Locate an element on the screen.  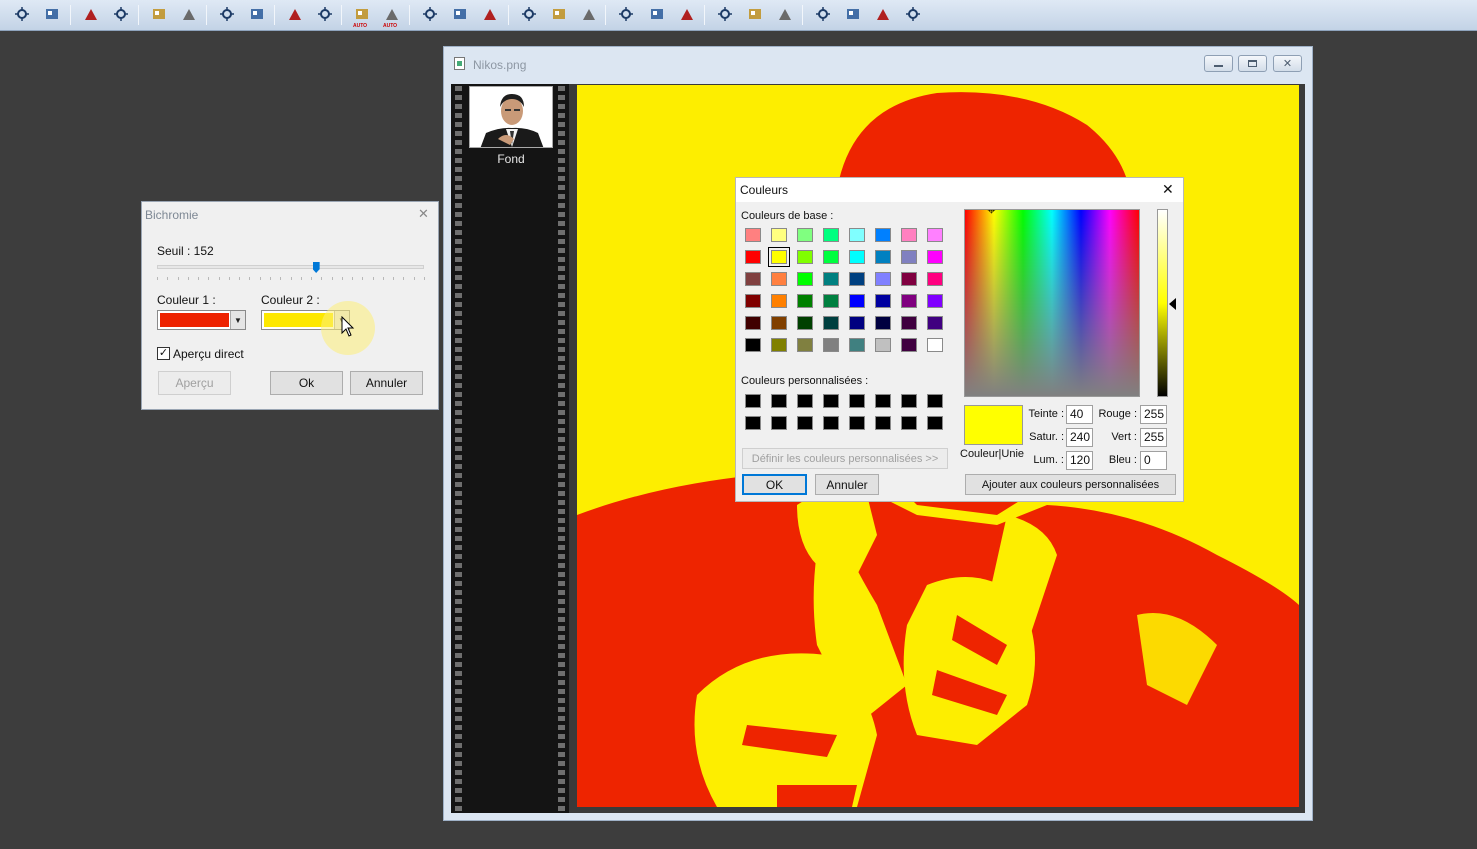
toolbar-button-channel is located at coordinates (529, 15).